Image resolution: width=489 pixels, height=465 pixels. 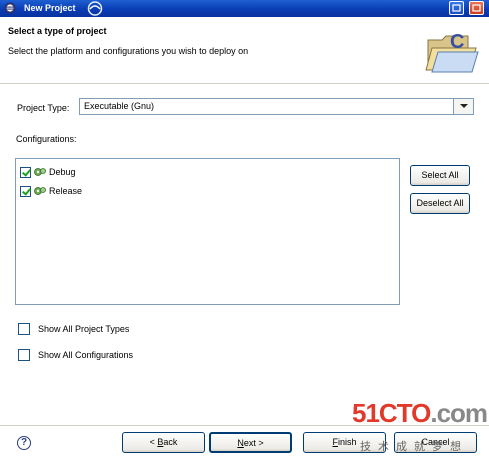 I want to click on header-divider, so click(x=244, y=83).